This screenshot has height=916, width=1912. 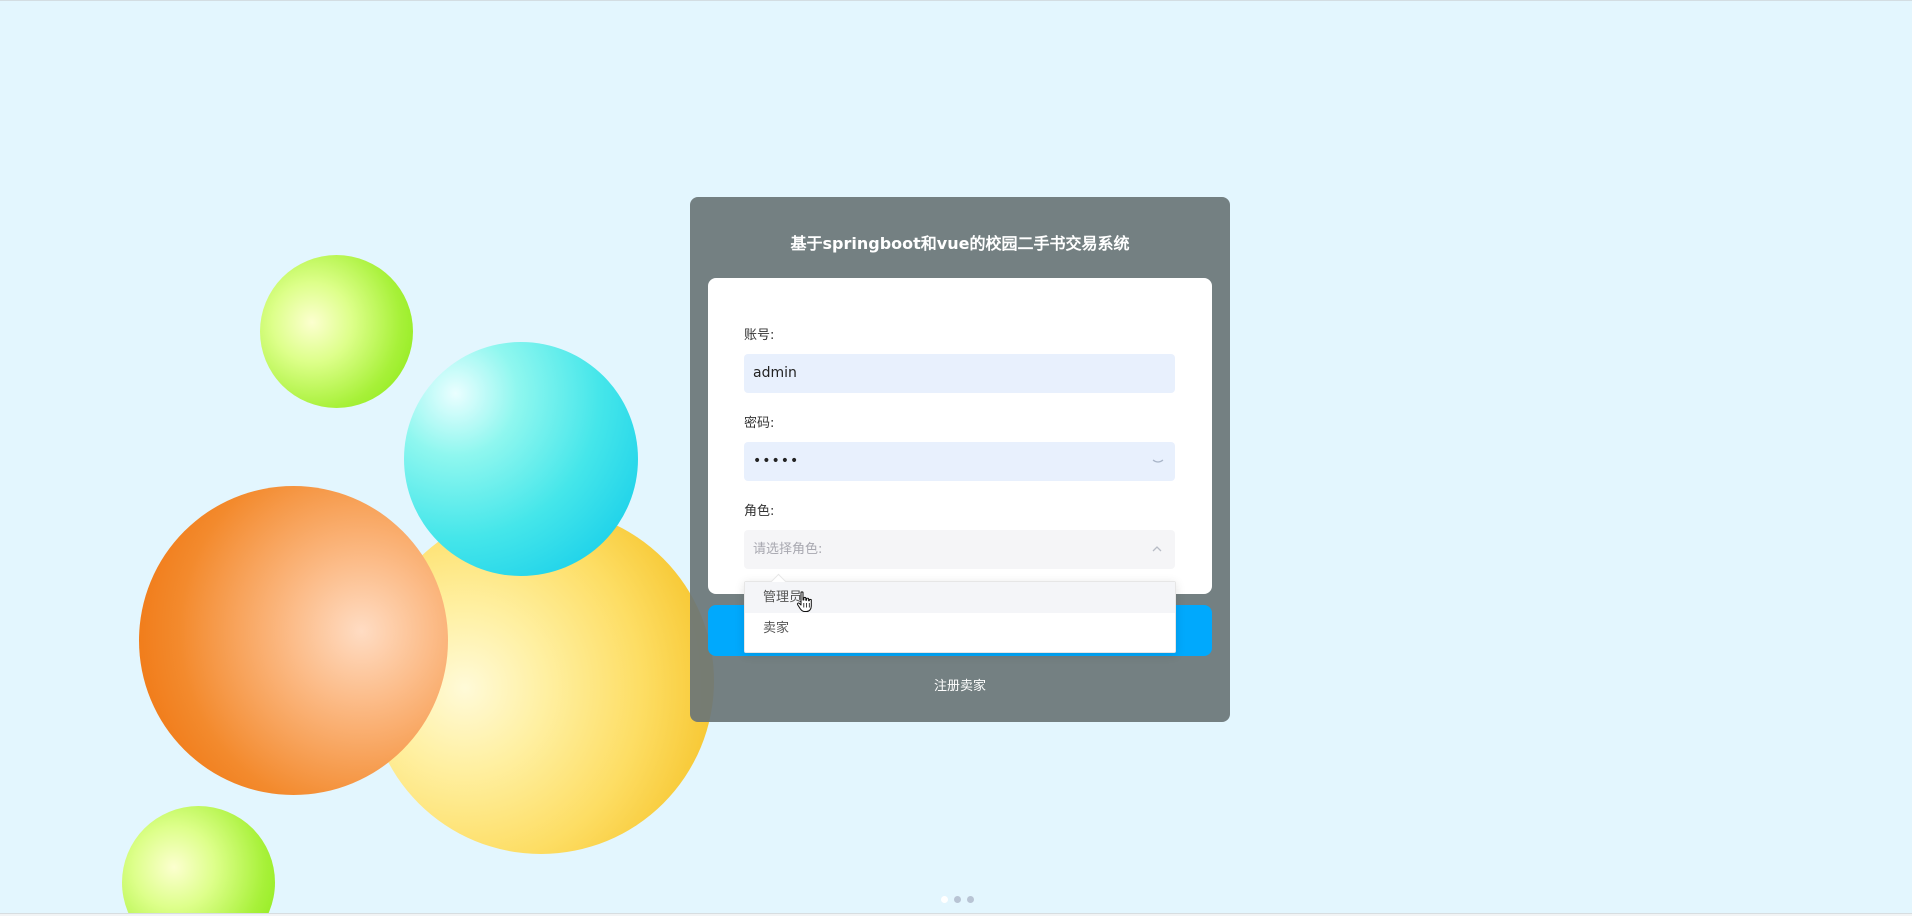 I want to click on decorative-orange-ball, so click(x=293, y=640).